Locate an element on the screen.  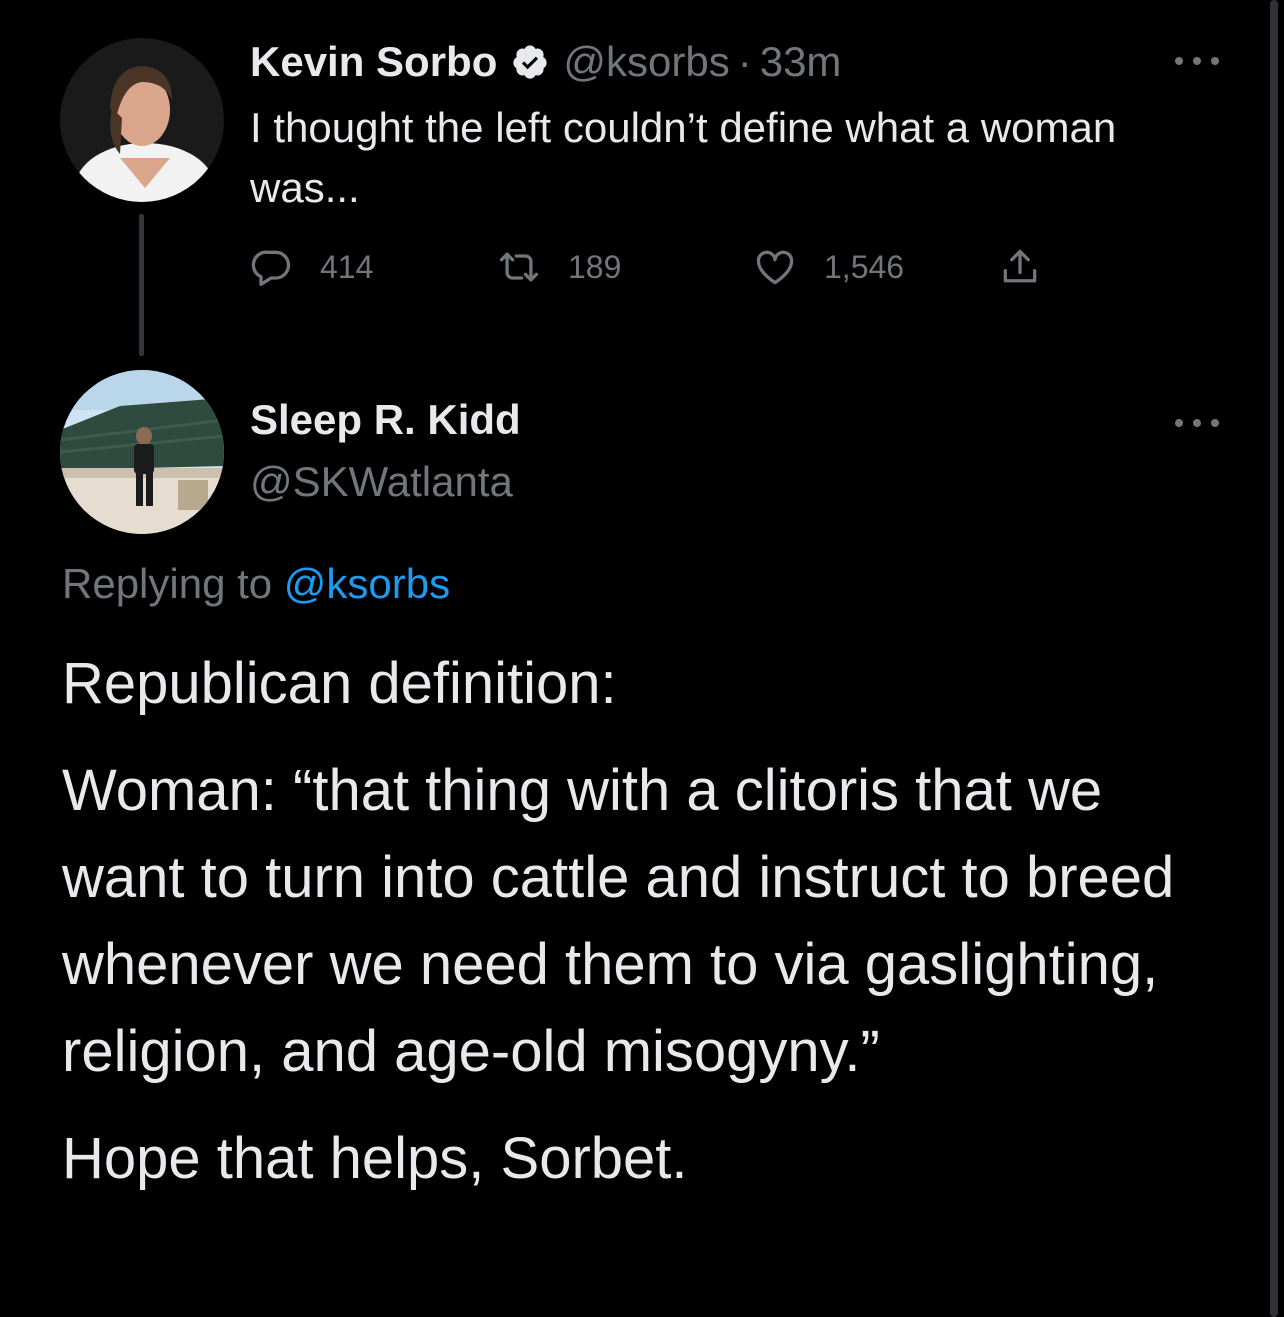
like-count: 1,546 is located at coordinates (864, 266).